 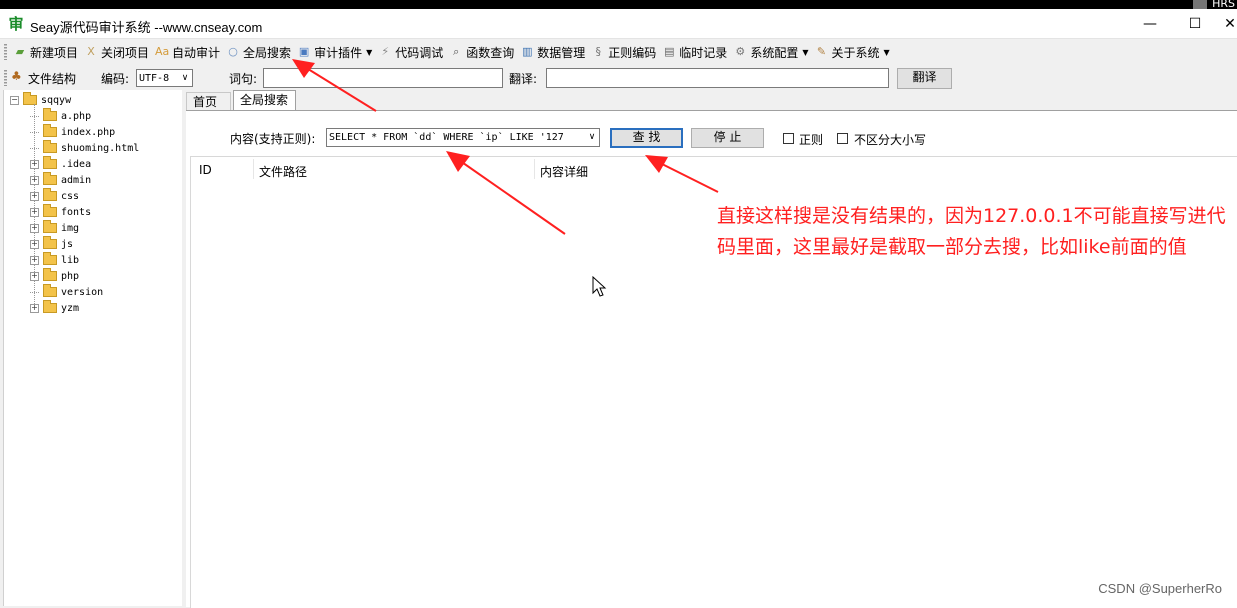 I want to click on tree-item: a.php, so click(x=60, y=116).